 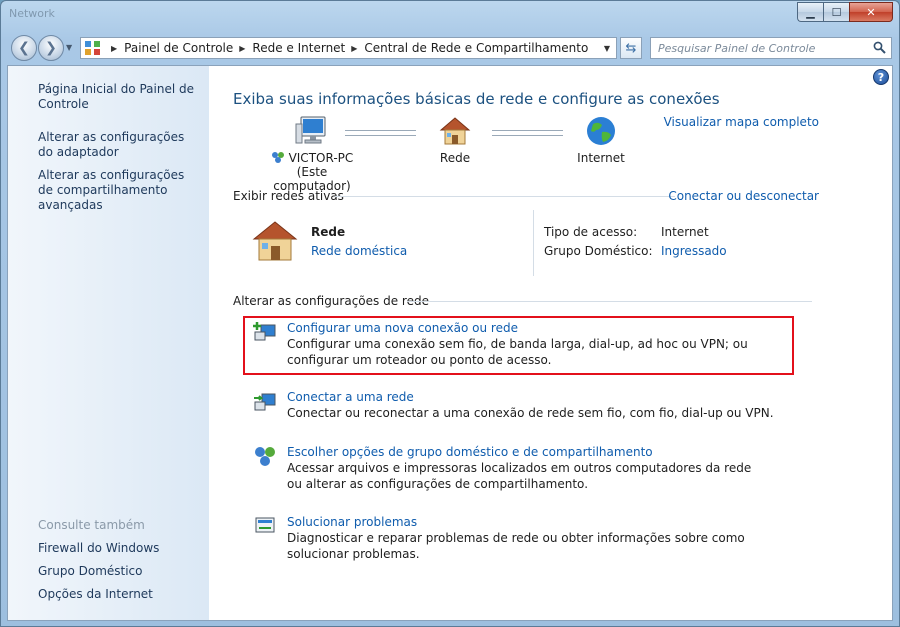 I want to click on task-new-connection-link: Configurar uma nova conexão ou rede, so click(x=537, y=328).